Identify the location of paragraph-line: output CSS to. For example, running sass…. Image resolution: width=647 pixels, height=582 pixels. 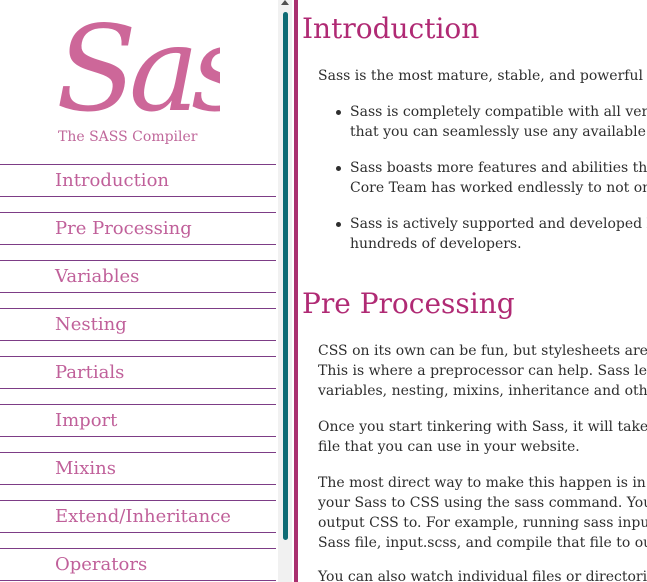
(482, 523).